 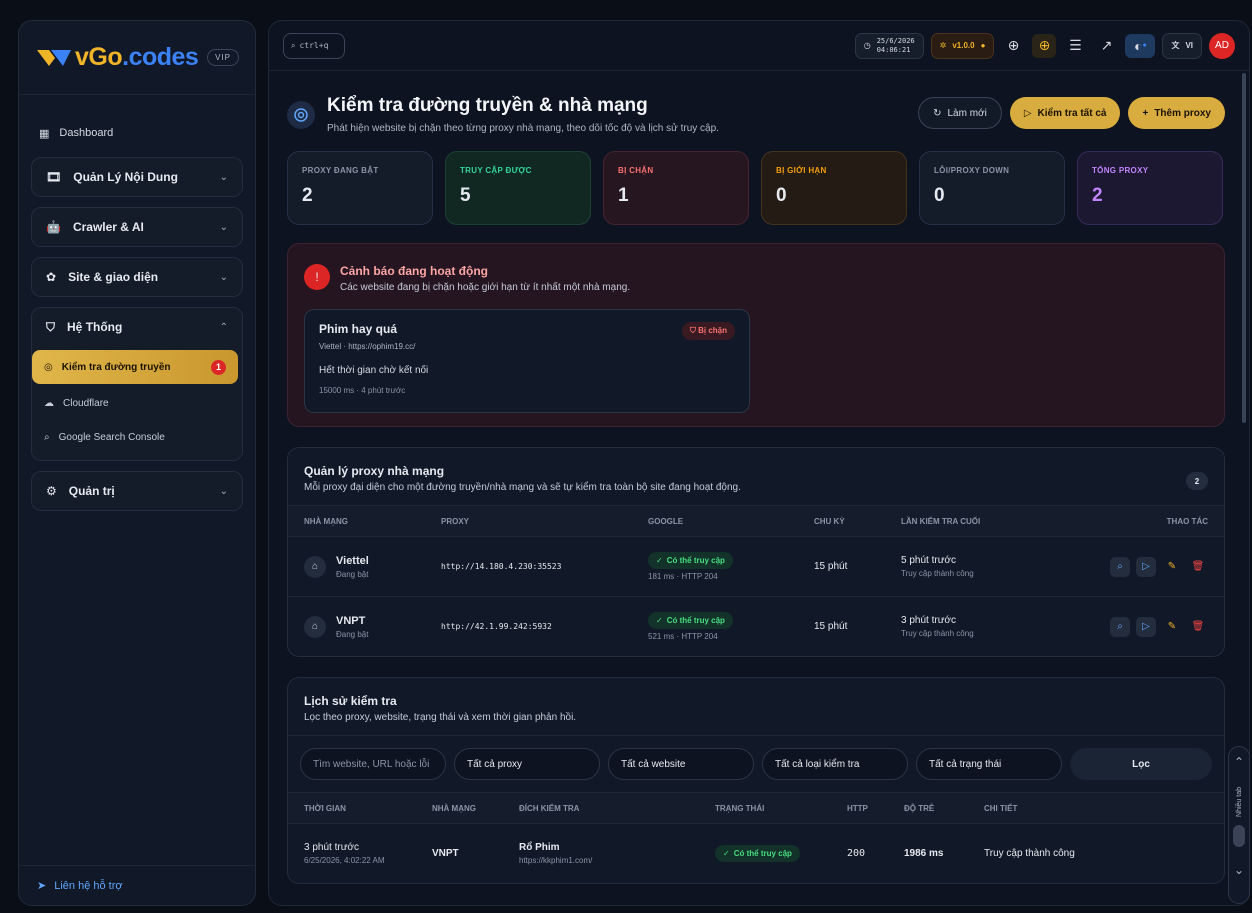 I want to click on logo-text: vGo.codes, so click(x=137, y=57).